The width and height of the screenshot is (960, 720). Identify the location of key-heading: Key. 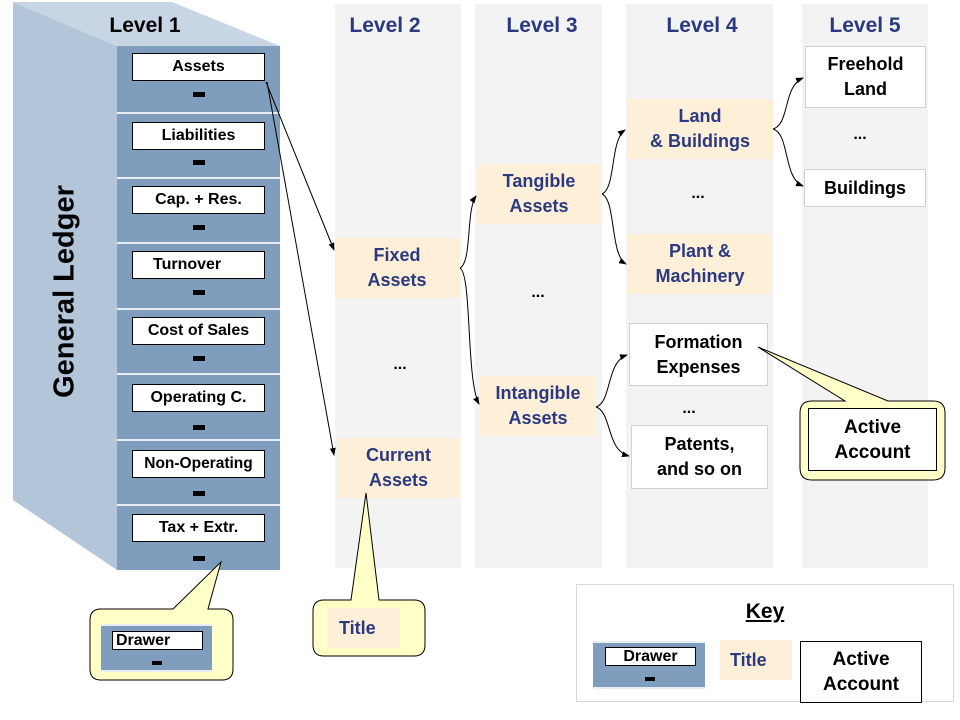
(765, 611).